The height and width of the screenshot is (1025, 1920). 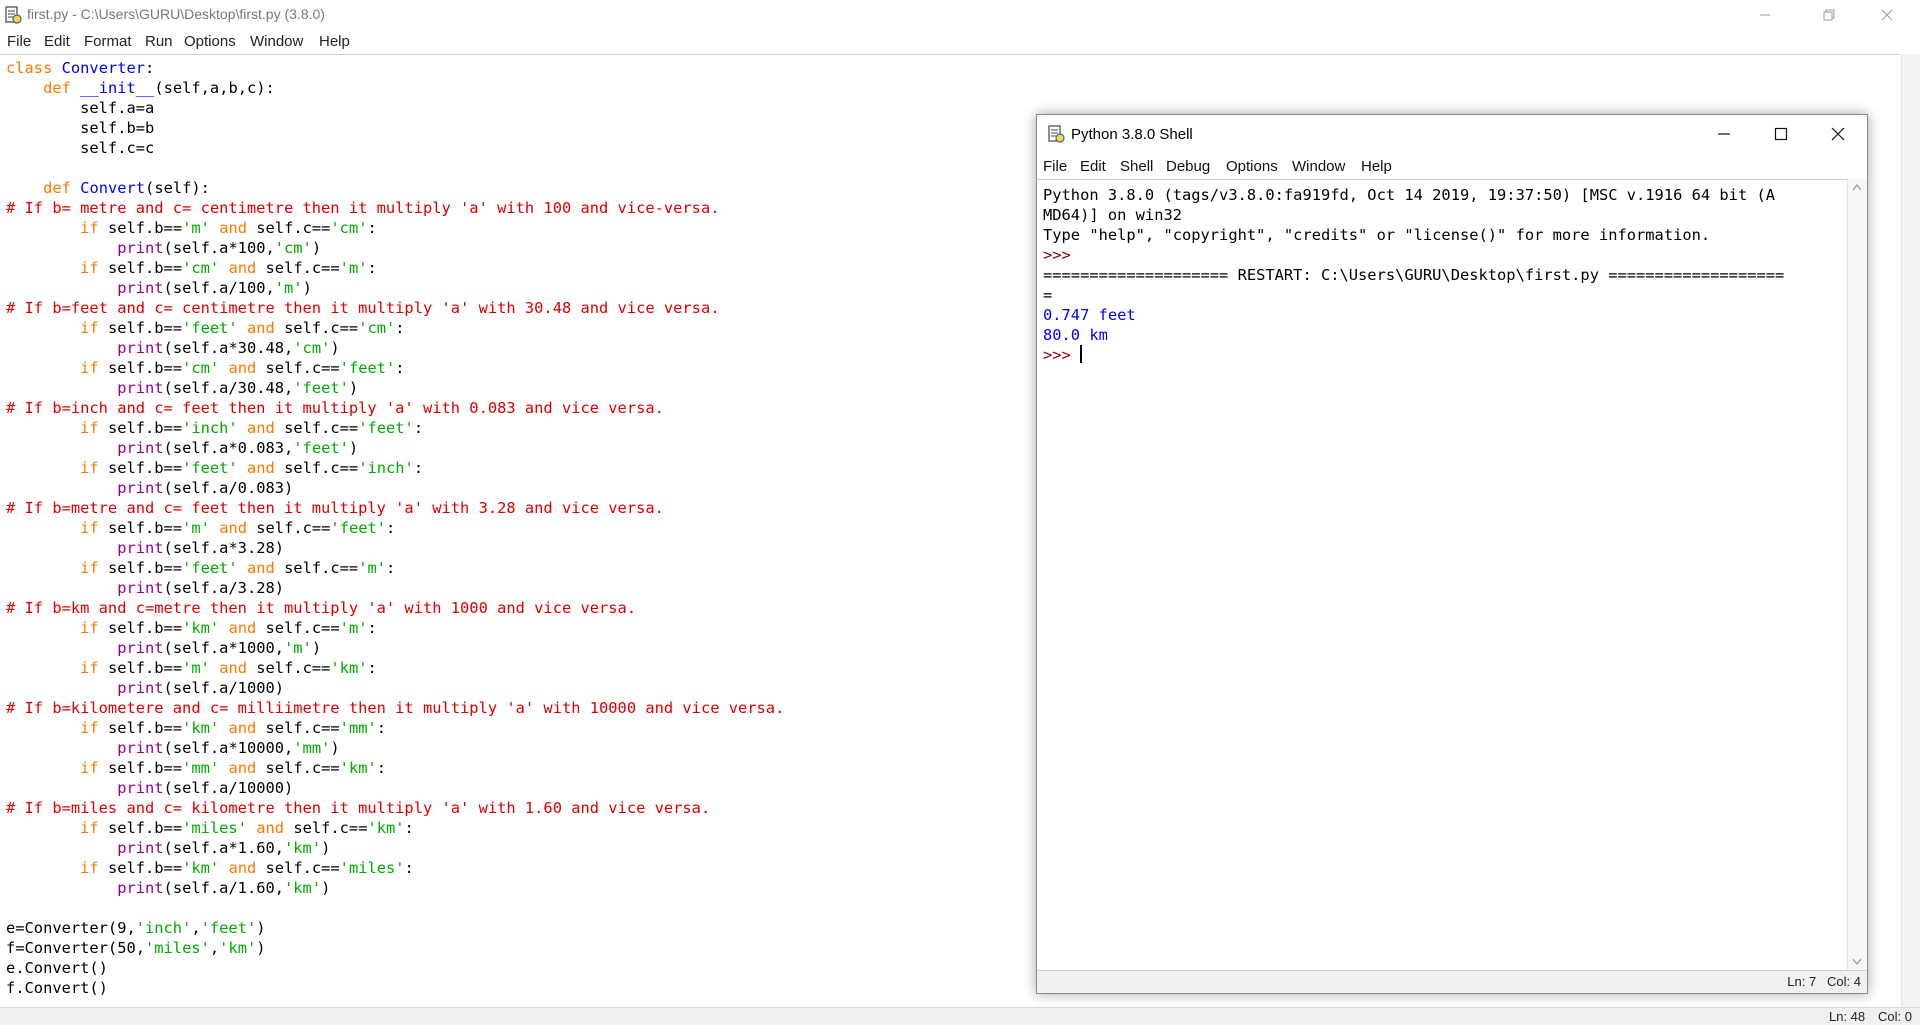 I want to click on code-line: print(self.a/1000), so click(x=145, y=688).